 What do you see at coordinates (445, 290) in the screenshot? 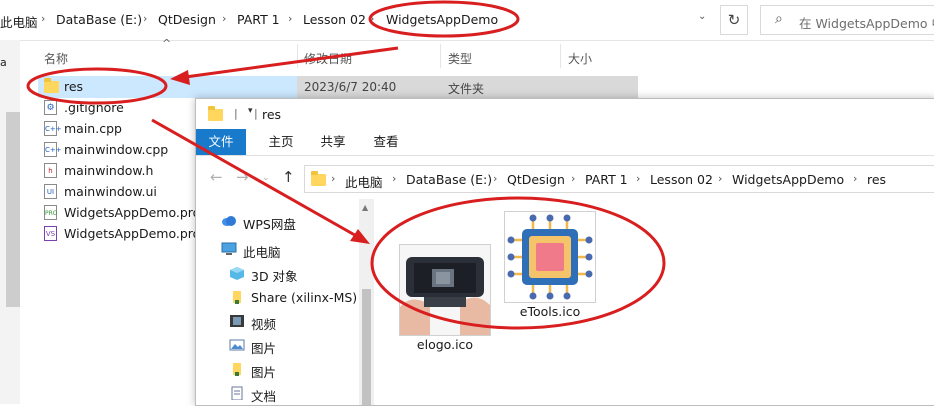
I see `image-thumbnail` at bounding box center [445, 290].